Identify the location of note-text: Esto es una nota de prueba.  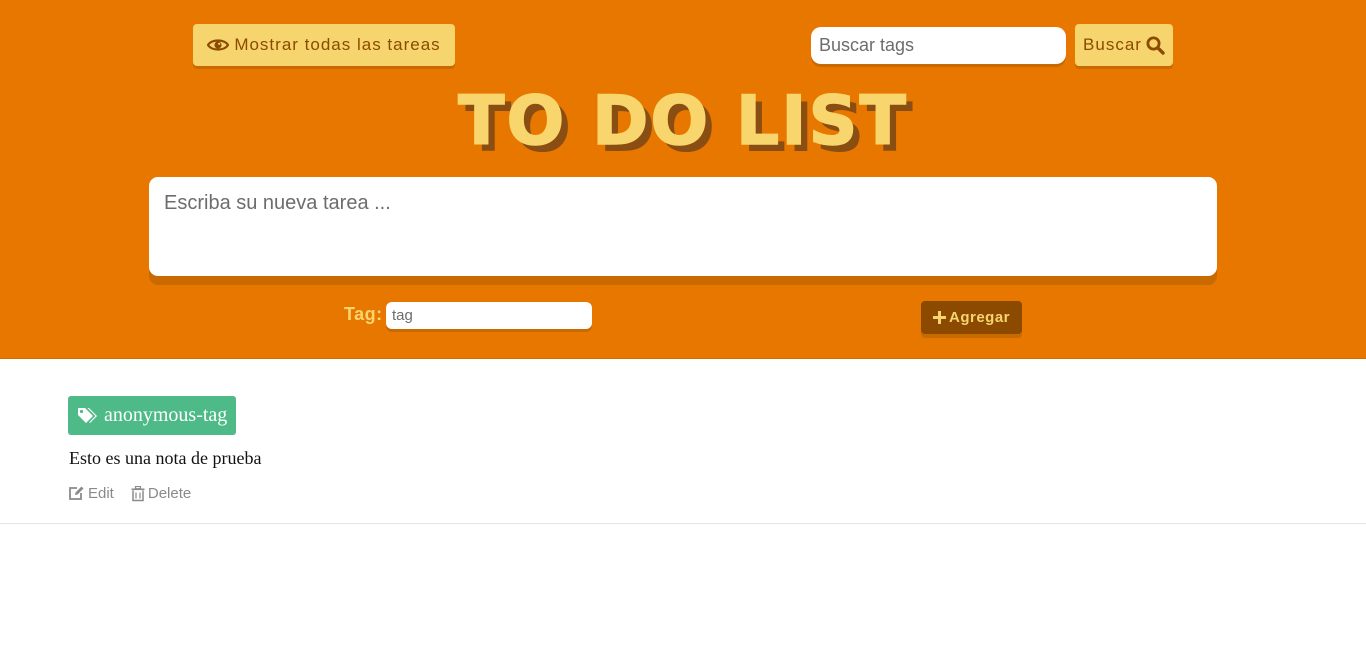
(165, 458).